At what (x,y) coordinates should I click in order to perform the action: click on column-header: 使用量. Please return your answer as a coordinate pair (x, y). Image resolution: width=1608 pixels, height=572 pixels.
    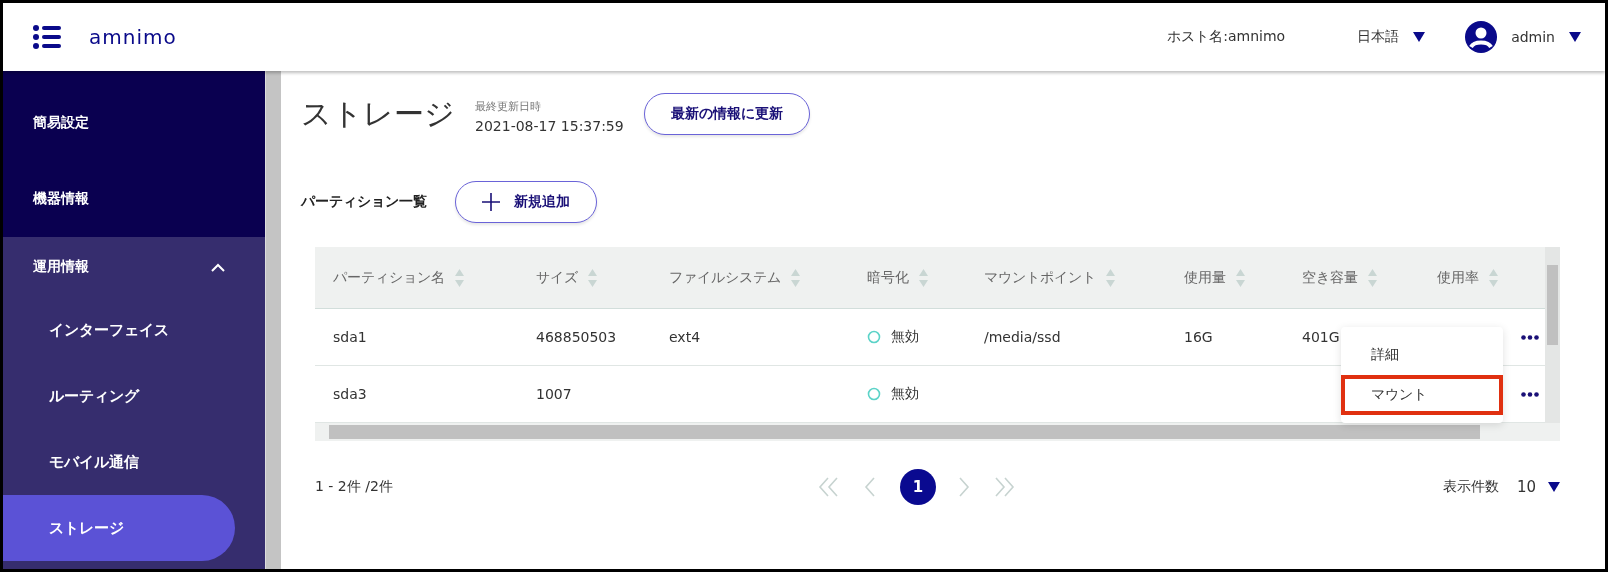
    Looking at the image, I should click on (1225, 278).